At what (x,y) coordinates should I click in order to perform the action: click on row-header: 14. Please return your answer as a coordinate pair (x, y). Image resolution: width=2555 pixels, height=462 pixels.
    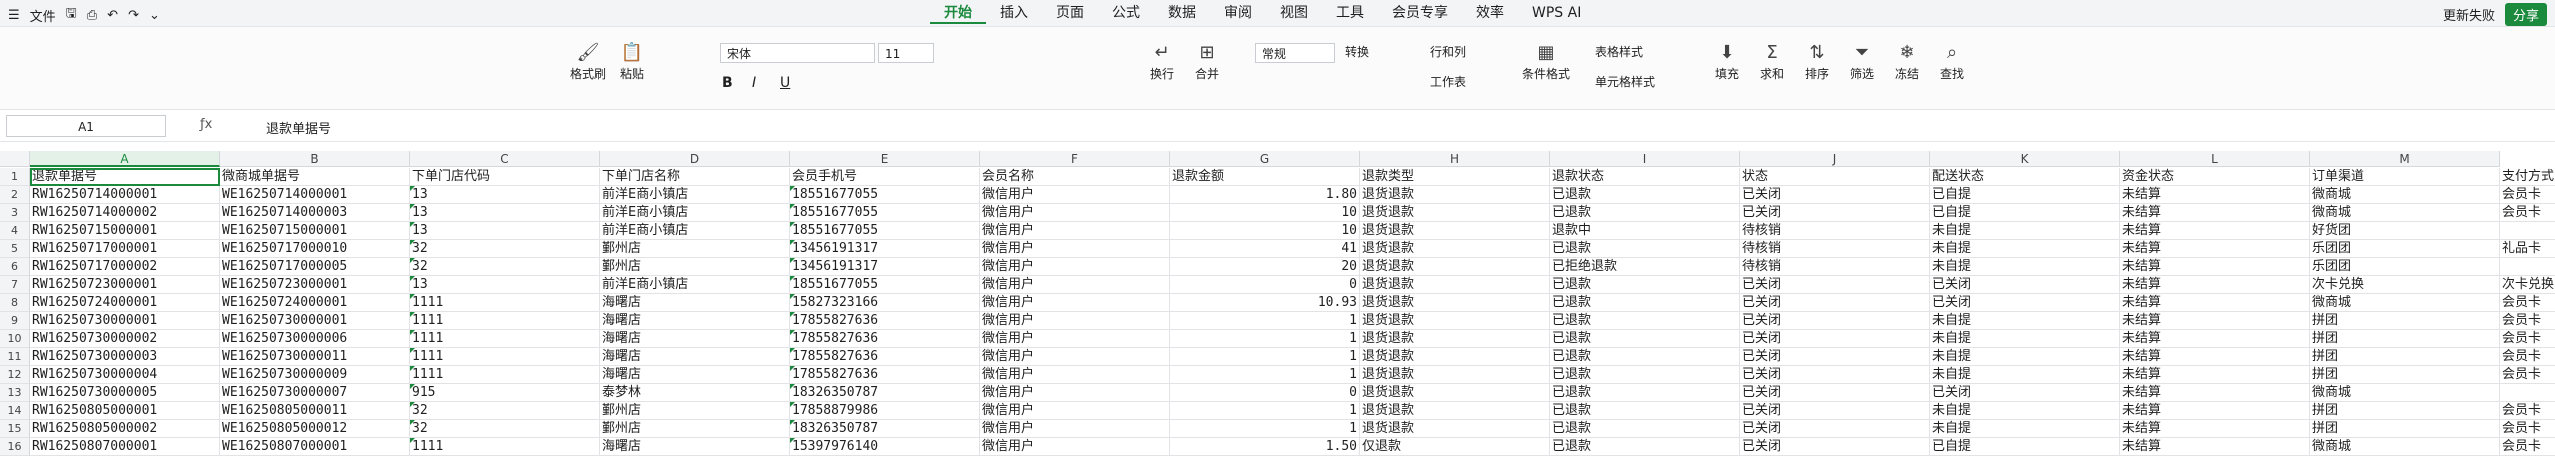
    Looking at the image, I should click on (15, 411).